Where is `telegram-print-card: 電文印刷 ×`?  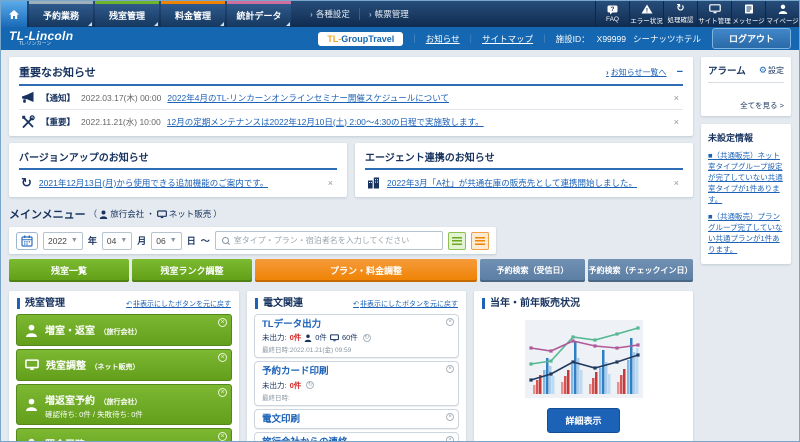 telegram-print-card: 電文印刷 × is located at coordinates (356, 419).